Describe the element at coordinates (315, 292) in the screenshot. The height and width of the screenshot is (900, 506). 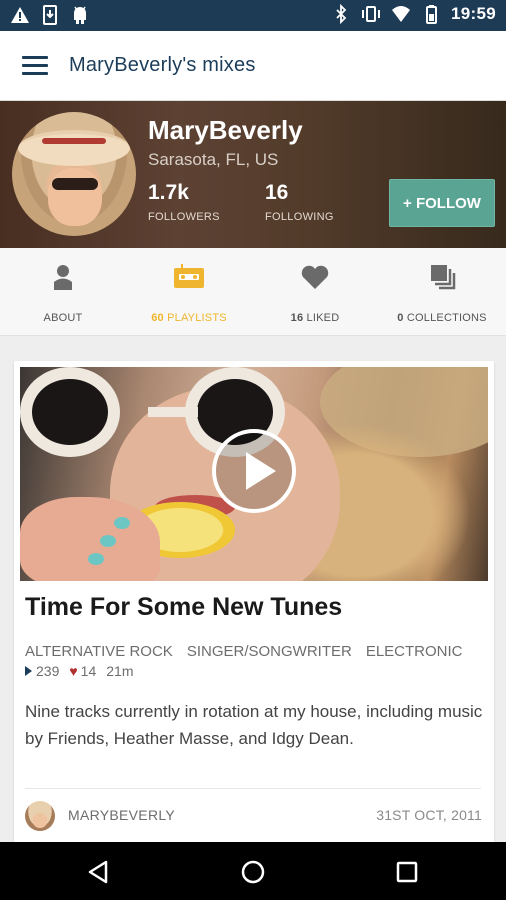
I see `tab-liked: 16 LIKED` at that location.